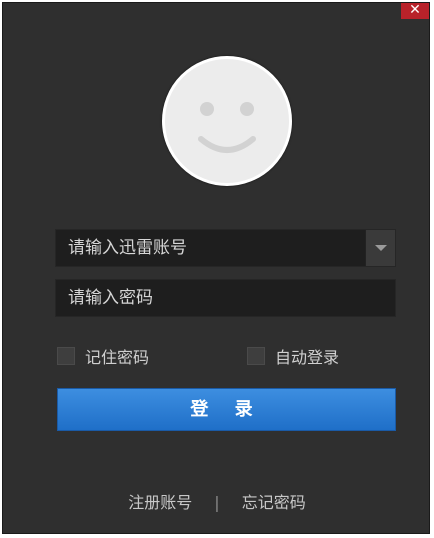 Image resolution: width=434 pixels, height=538 pixels. Describe the element at coordinates (66, 356) in the screenshot. I see `remember-password-checkbox` at that location.